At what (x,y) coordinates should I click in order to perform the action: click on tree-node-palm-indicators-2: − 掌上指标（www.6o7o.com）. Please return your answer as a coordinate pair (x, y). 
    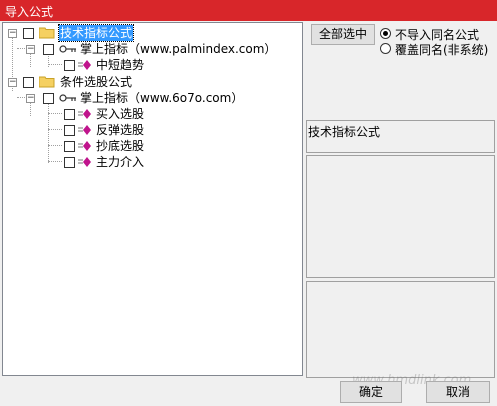
    Looking at the image, I should click on (148, 98).